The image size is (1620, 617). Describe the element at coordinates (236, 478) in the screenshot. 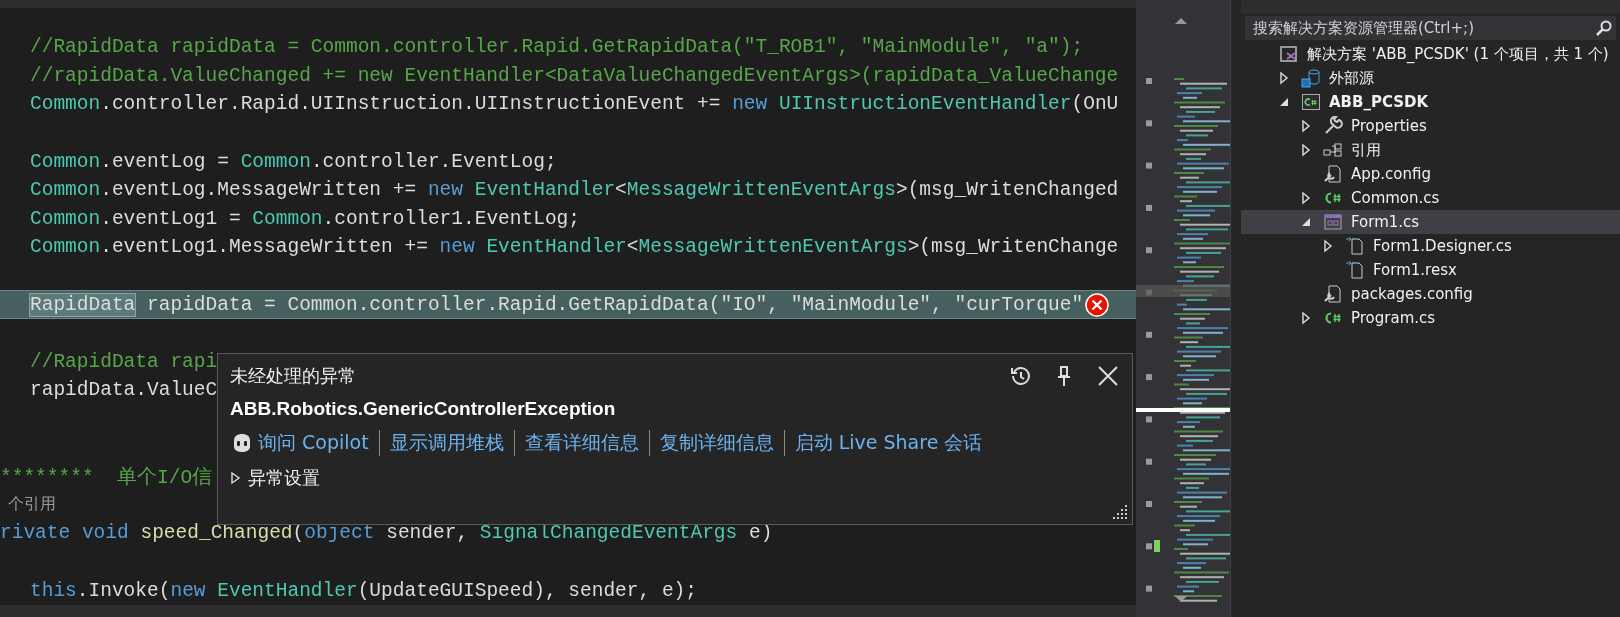

I see `expand-arrow-icon` at that location.